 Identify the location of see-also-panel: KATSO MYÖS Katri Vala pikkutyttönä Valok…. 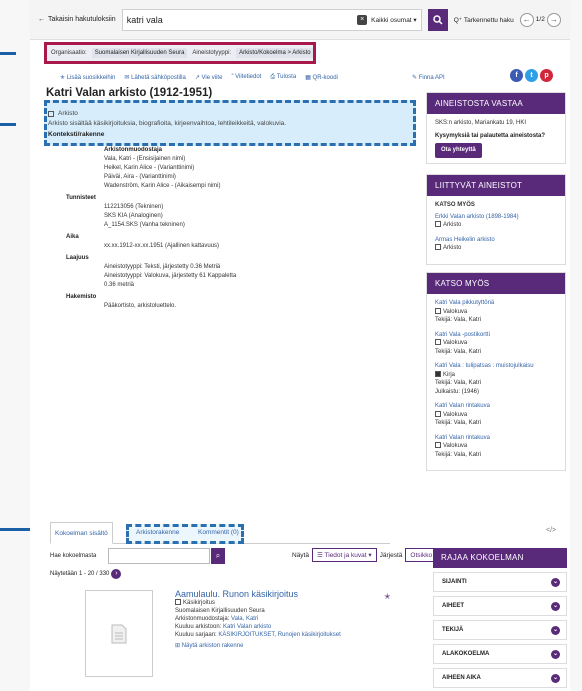
(496, 371).